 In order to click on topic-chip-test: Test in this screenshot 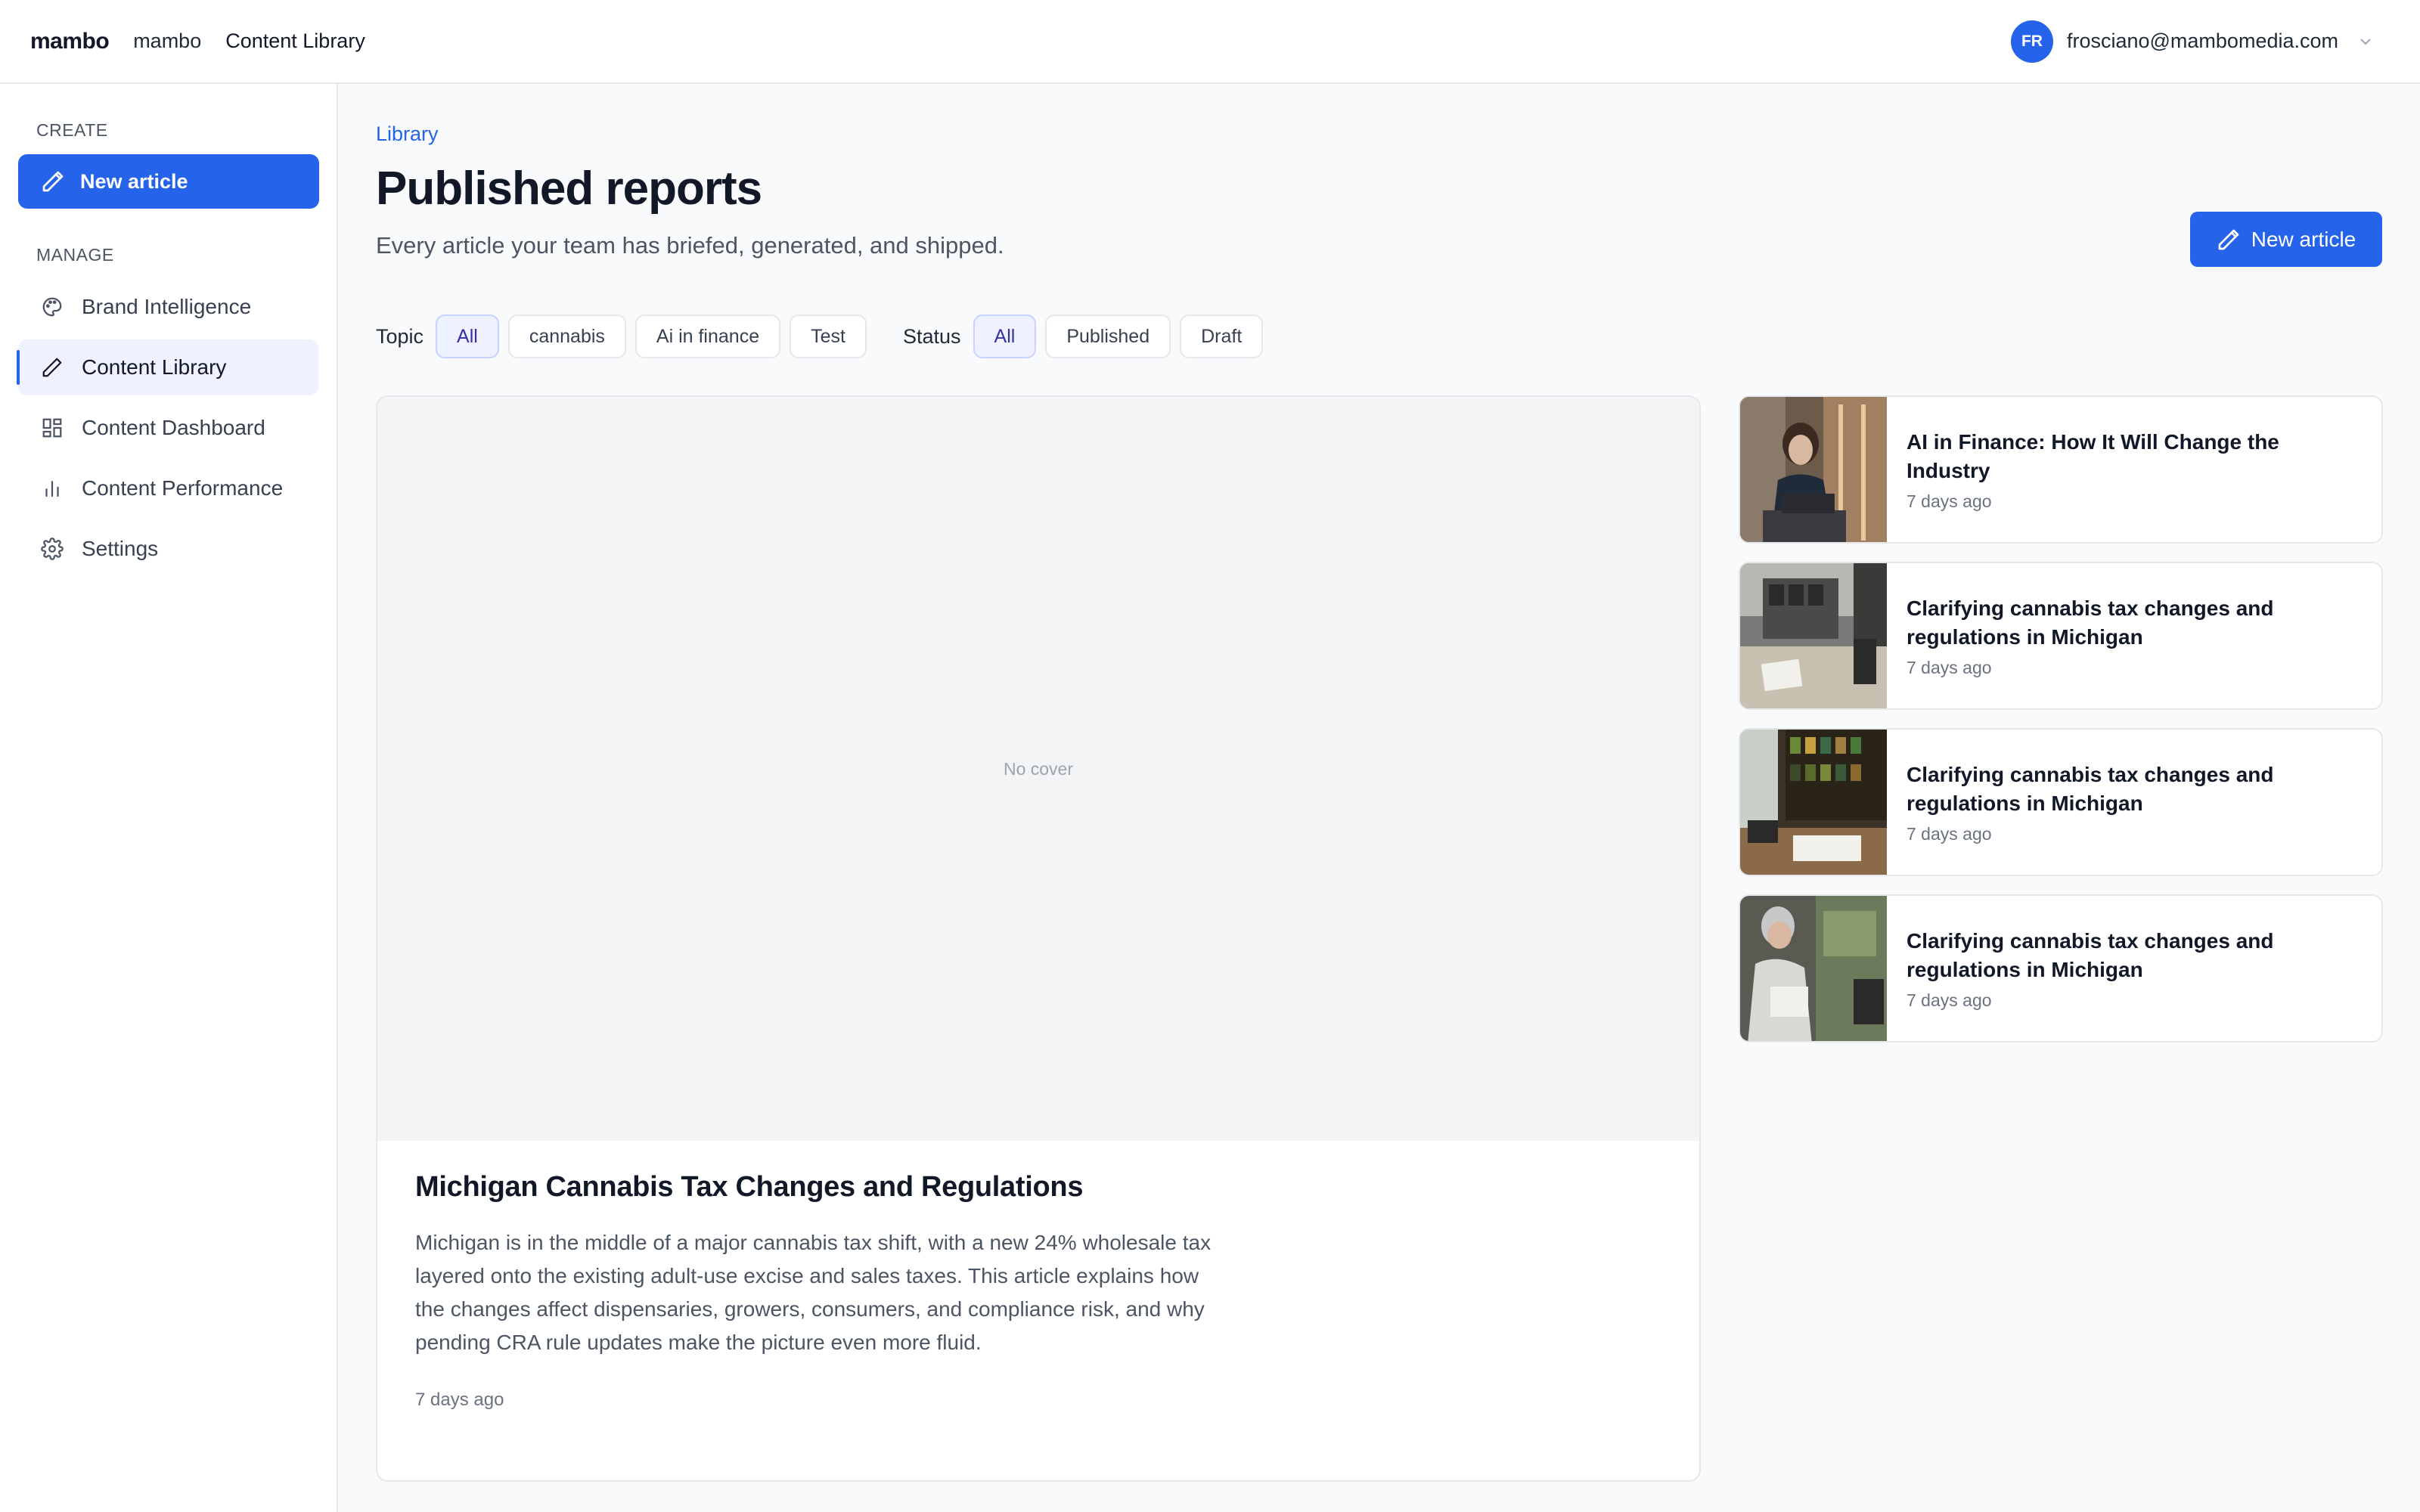, I will do `click(828, 336)`.